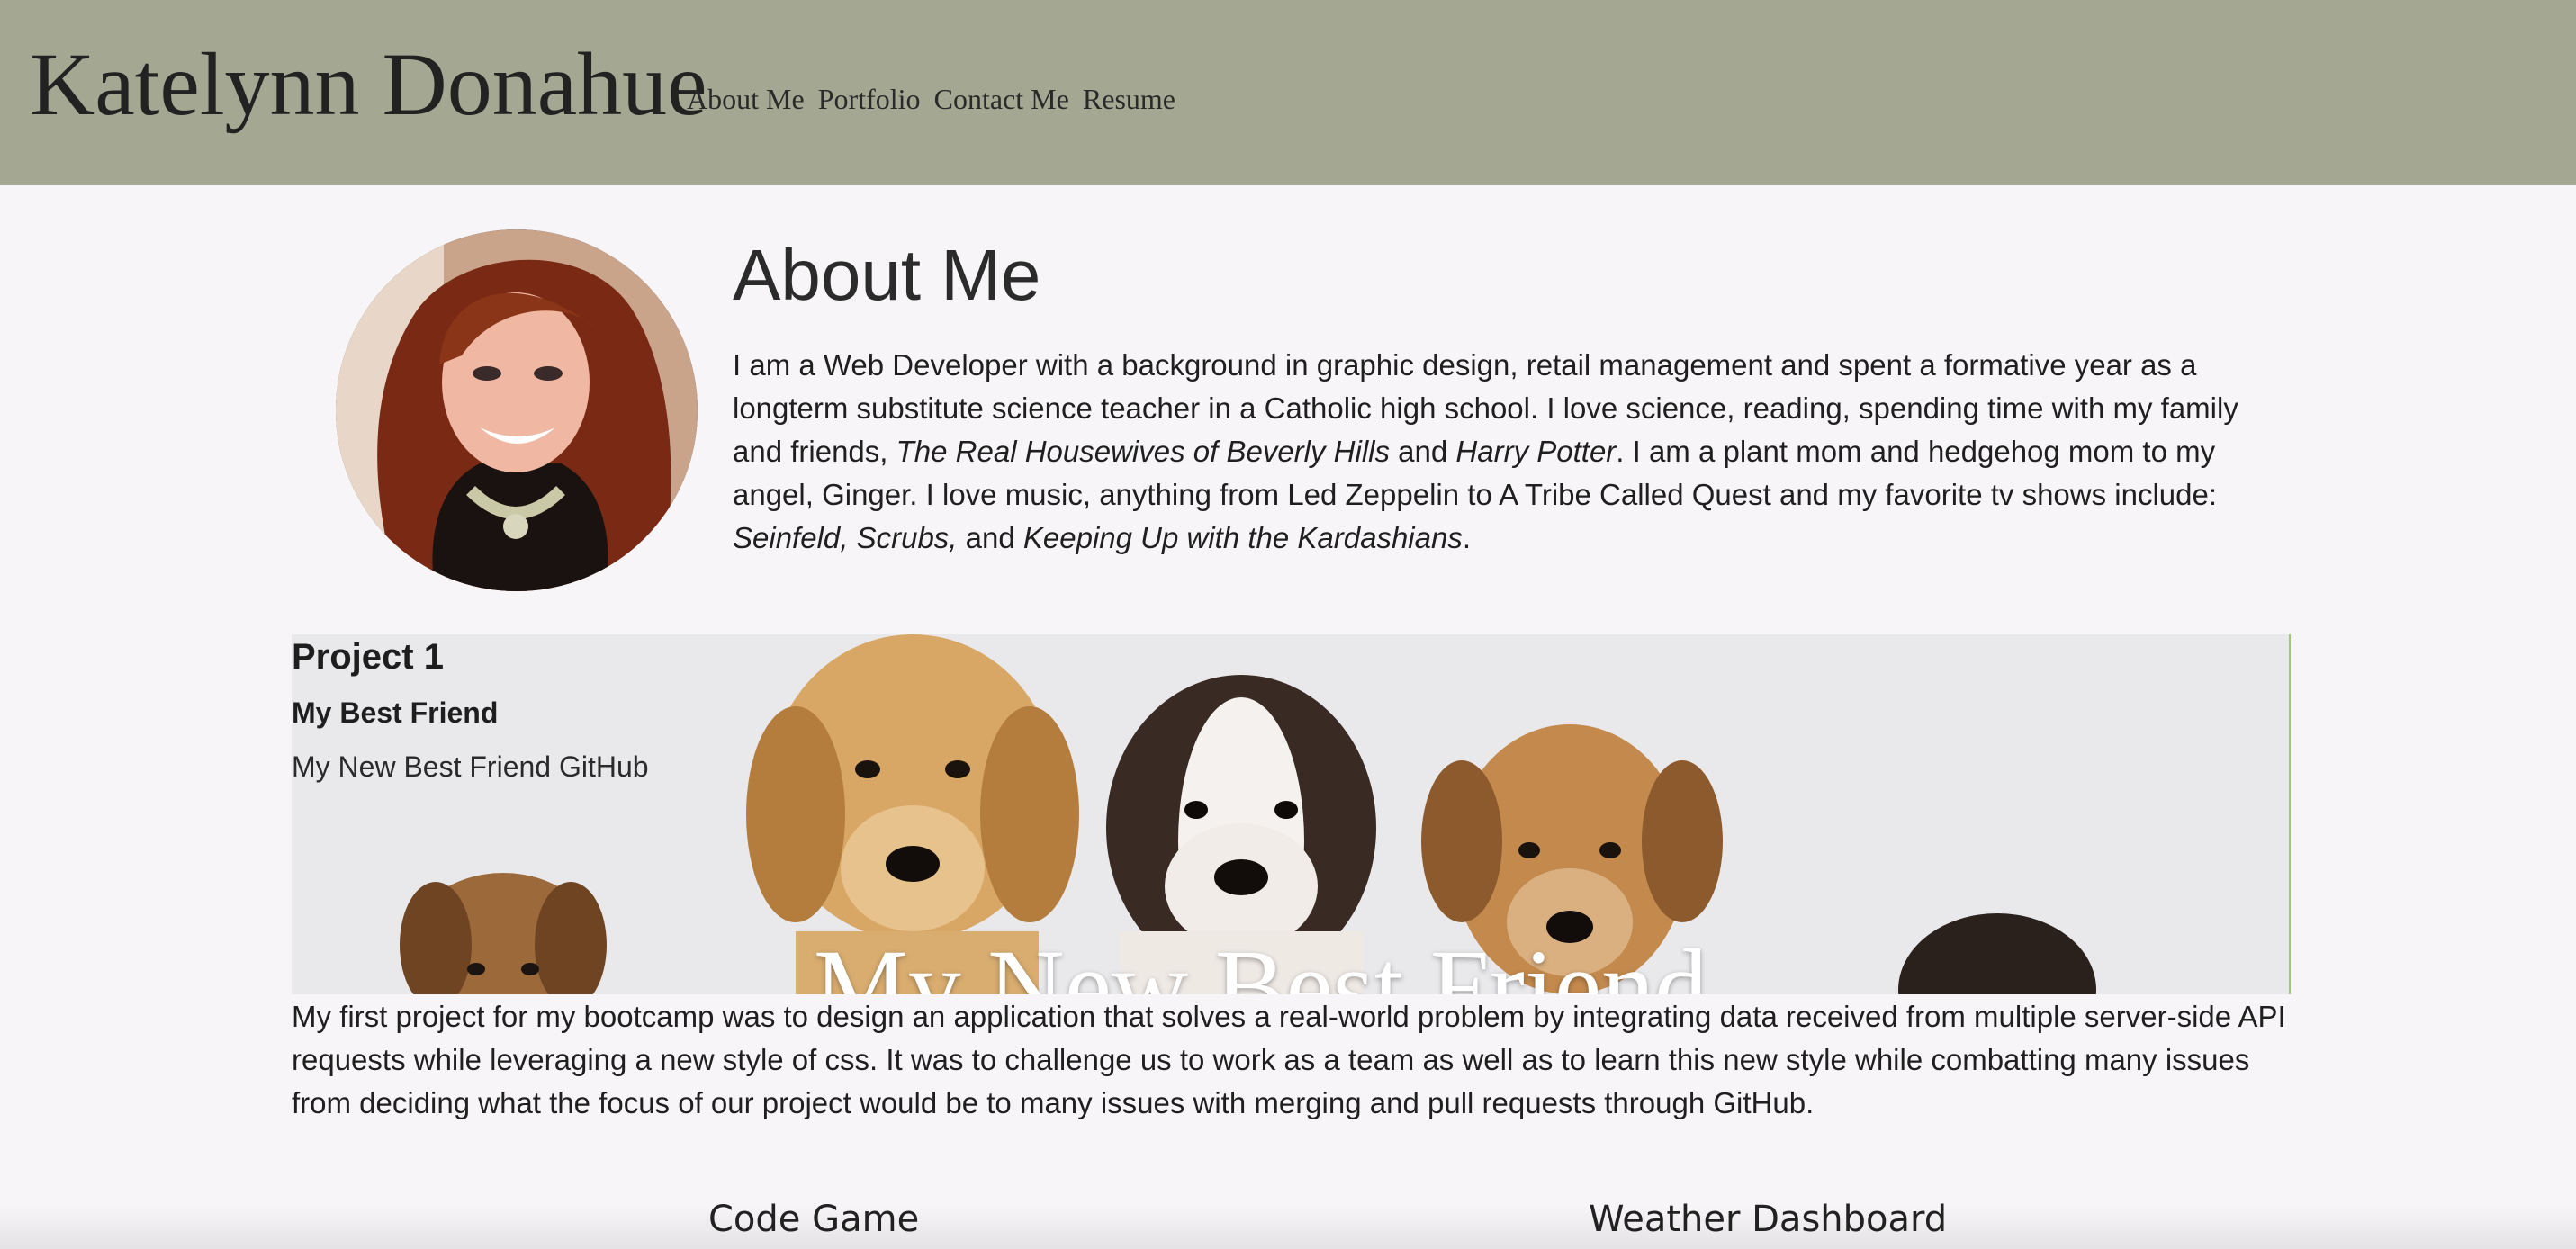 The image size is (2576, 1249). What do you see at coordinates (1288, 1227) in the screenshot?
I see `bottom-shadow` at bounding box center [1288, 1227].